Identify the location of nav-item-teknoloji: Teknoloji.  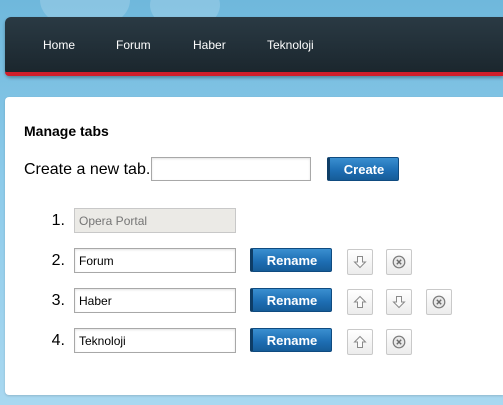
(290, 45).